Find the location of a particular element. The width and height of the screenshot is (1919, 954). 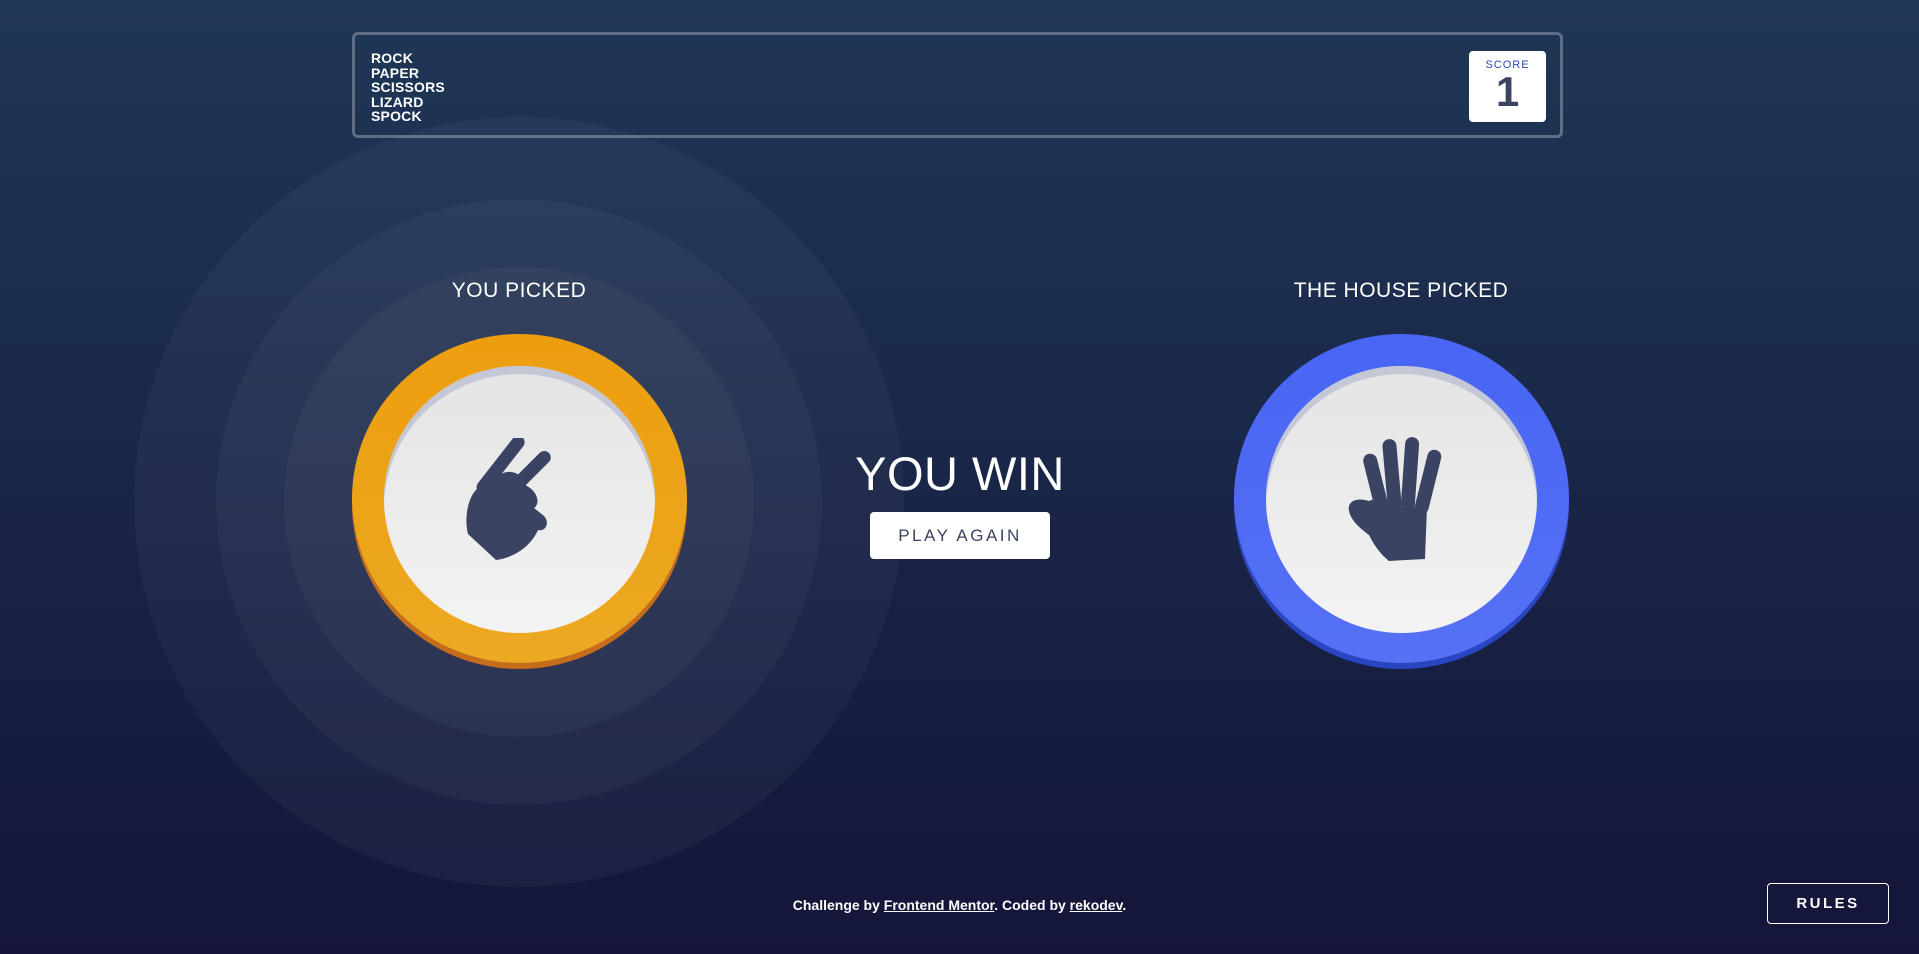

title-line-lizard: LIZARD is located at coordinates (397, 101).